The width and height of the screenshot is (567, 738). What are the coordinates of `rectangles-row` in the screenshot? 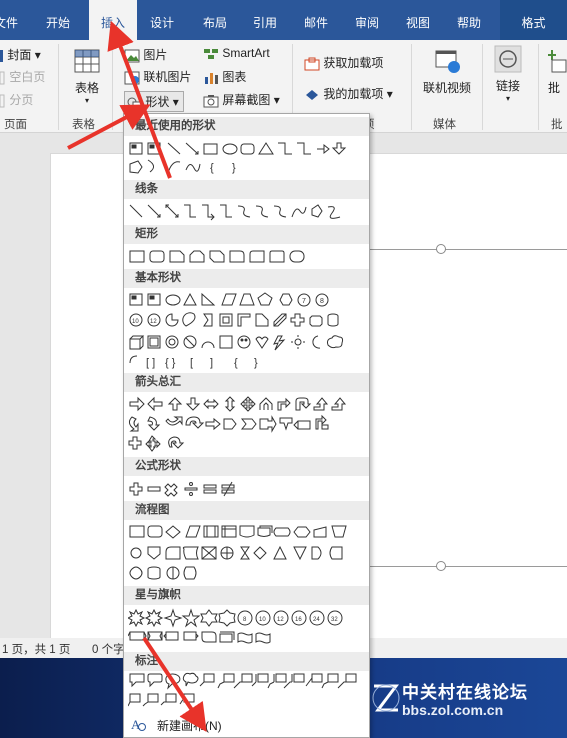 It's located at (248, 257).